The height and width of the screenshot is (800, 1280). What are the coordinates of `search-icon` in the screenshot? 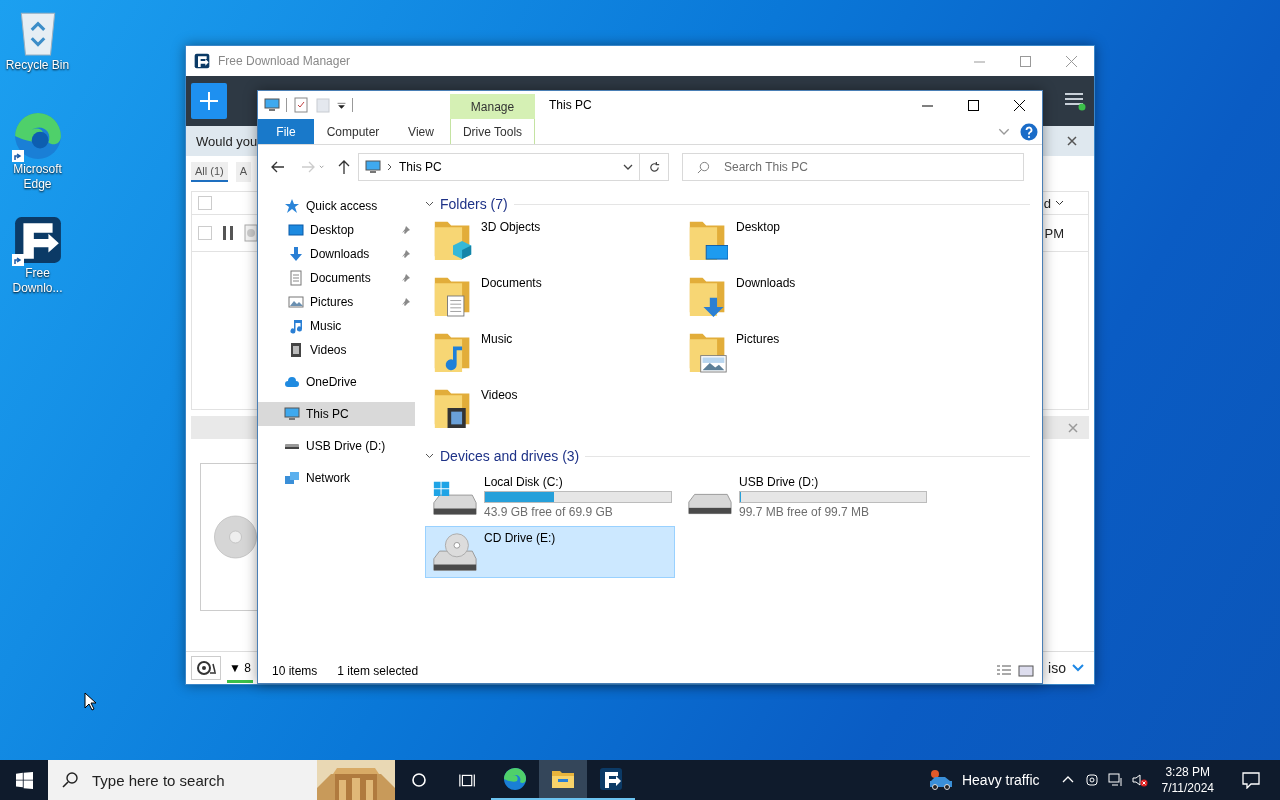 It's located at (70, 780).